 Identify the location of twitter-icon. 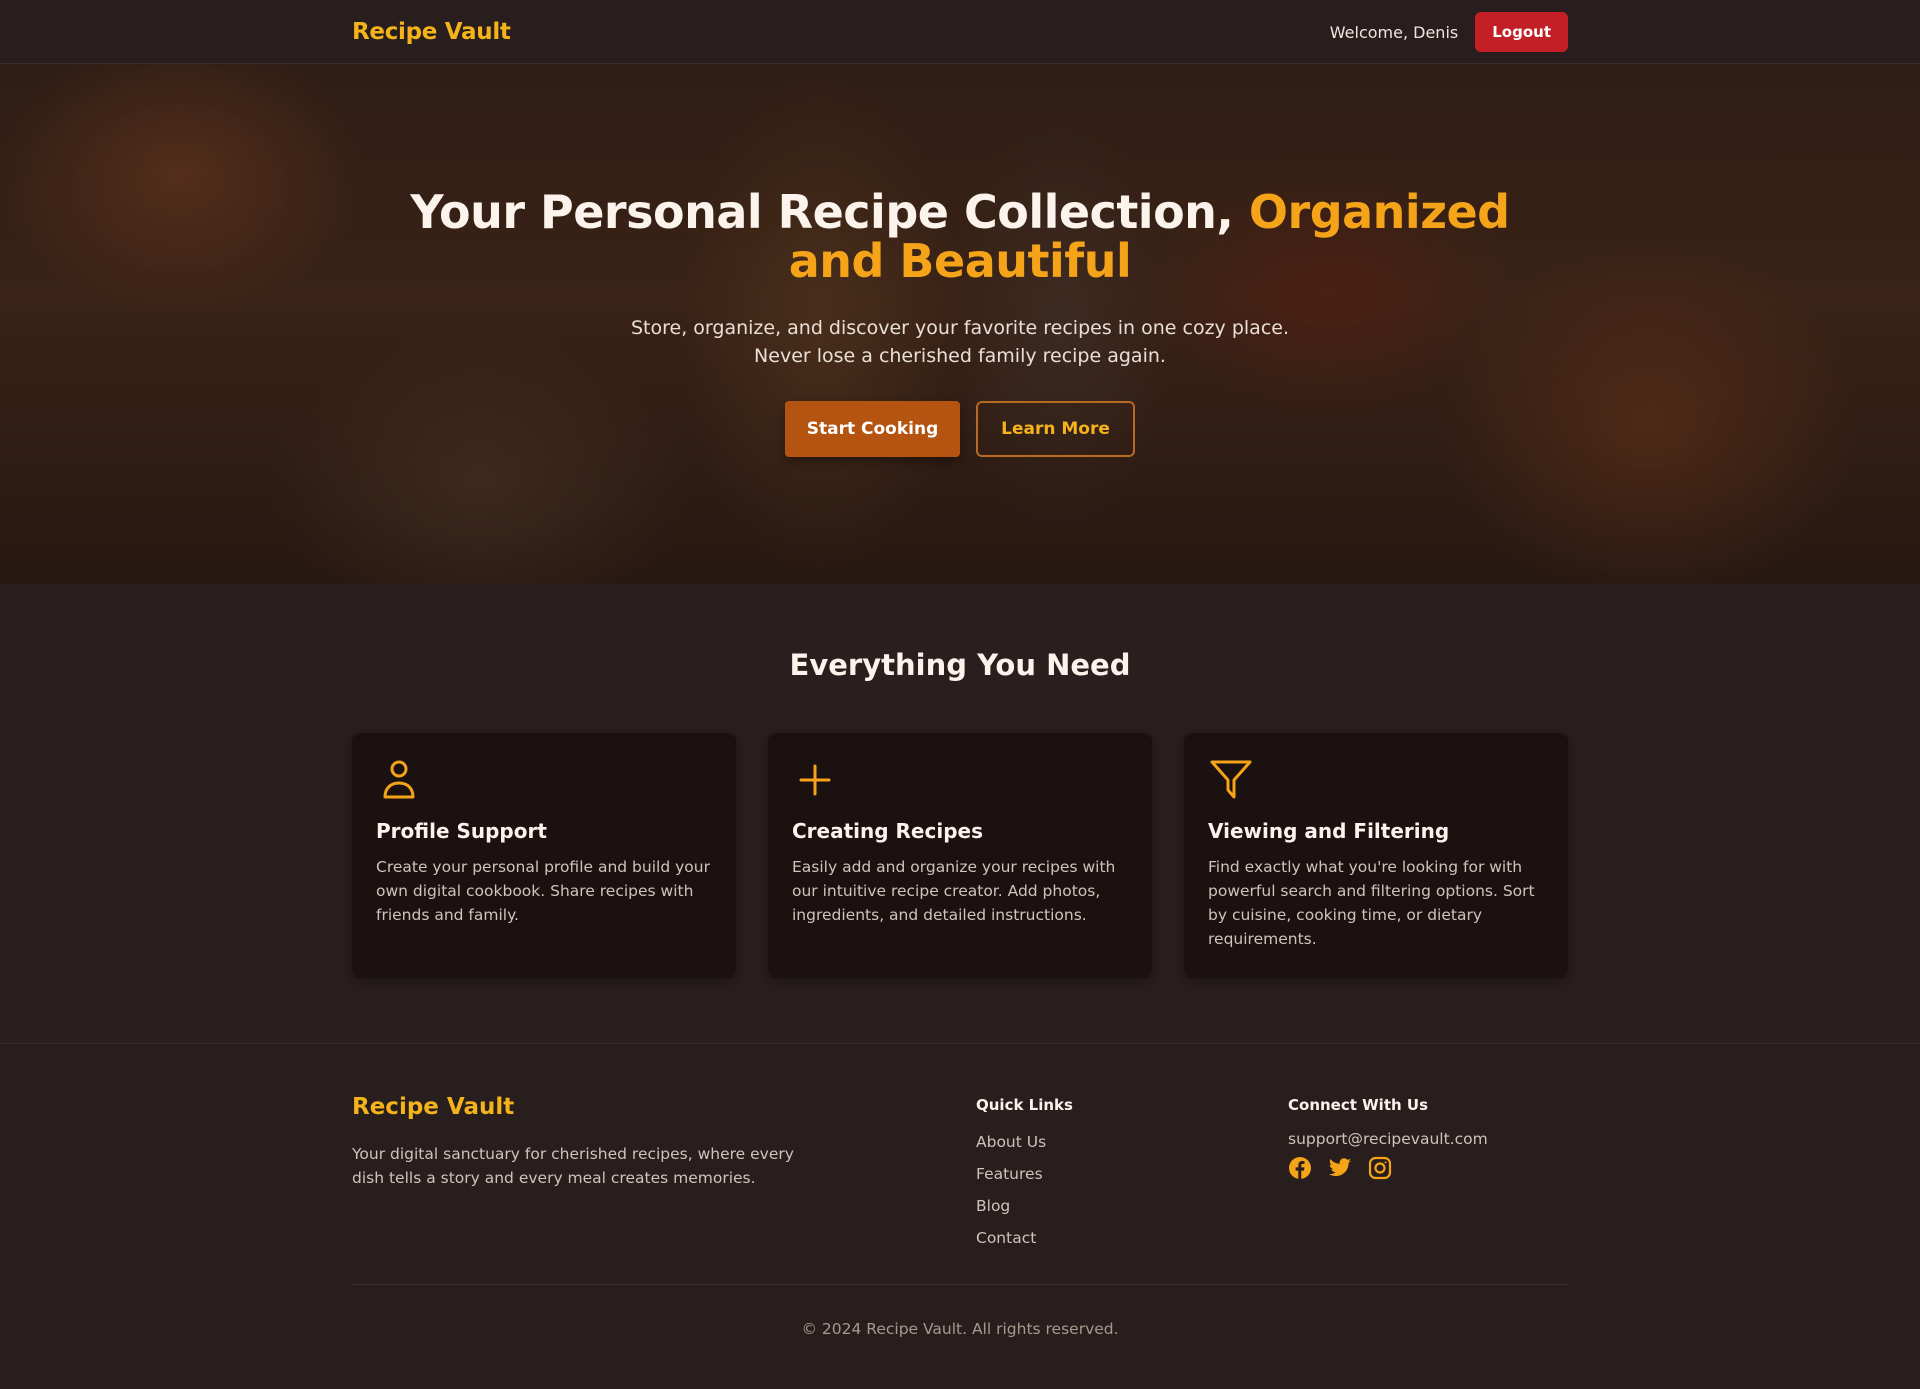
(1340, 1168).